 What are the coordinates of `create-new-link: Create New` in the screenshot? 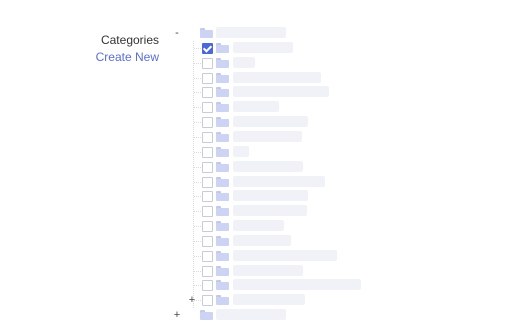 It's located at (123, 57).